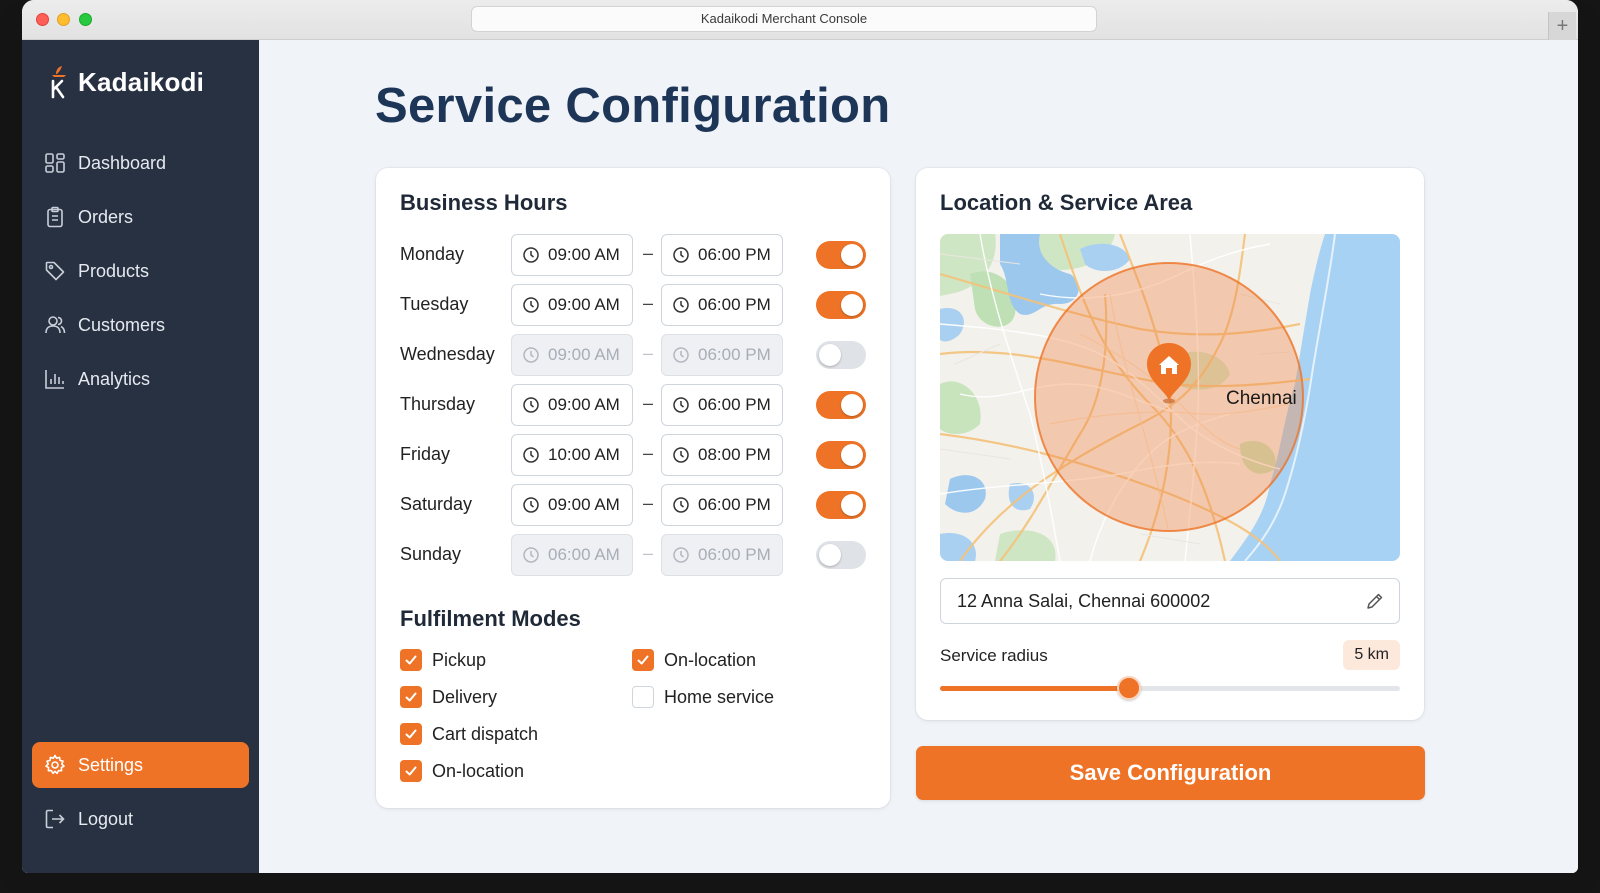  Describe the element at coordinates (55, 163) in the screenshot. I see `dashboard-icon` at that location.